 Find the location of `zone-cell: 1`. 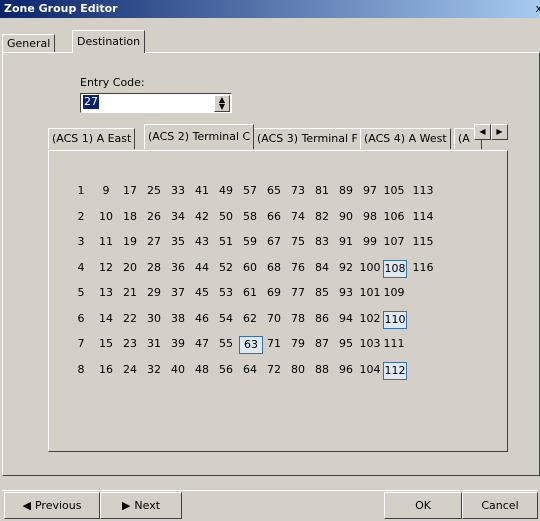

zone-cell: 1 is located at coordinates (81, 191).